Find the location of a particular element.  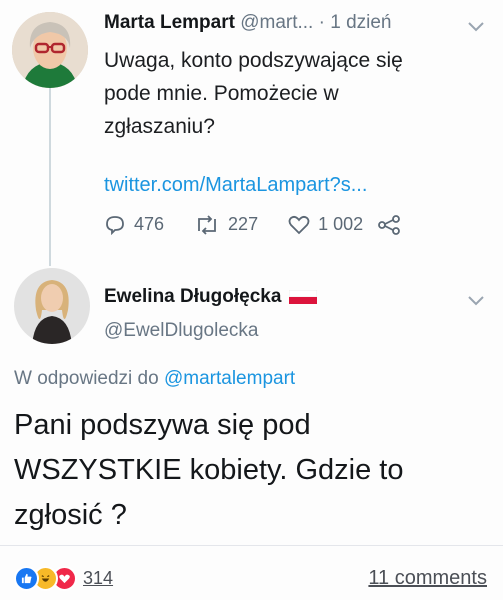

like-button: 1 002 is located at coordinates (325, 224).